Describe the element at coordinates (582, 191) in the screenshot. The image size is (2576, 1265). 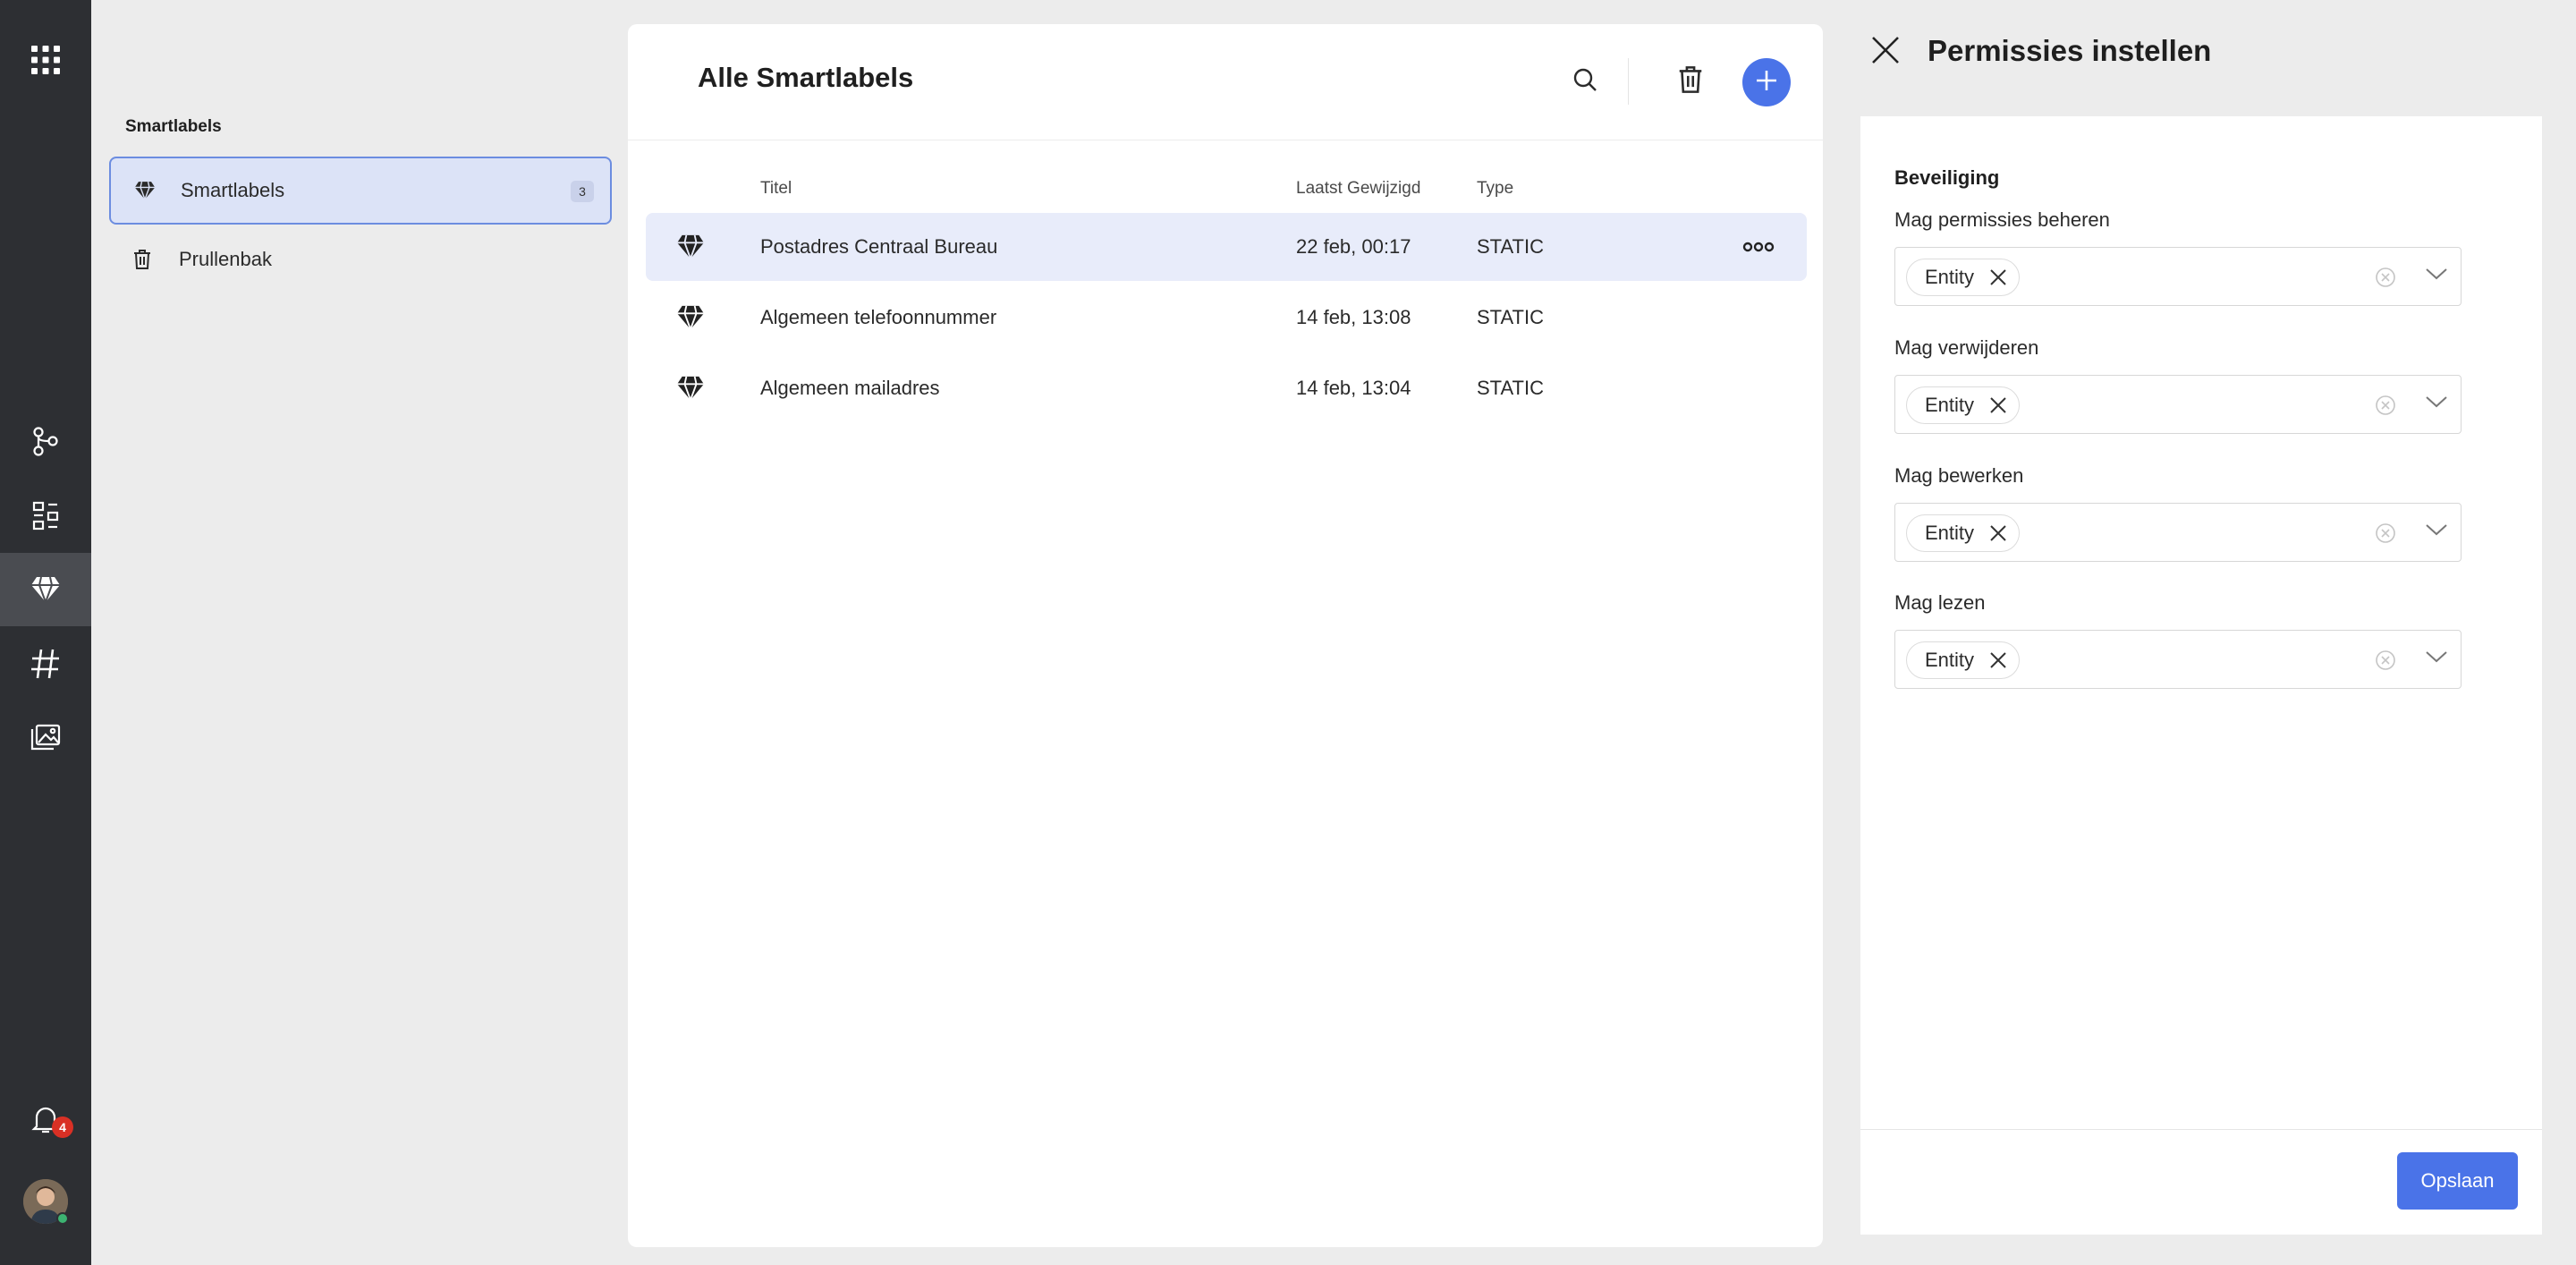
I see `count-badge: 3` at that location.